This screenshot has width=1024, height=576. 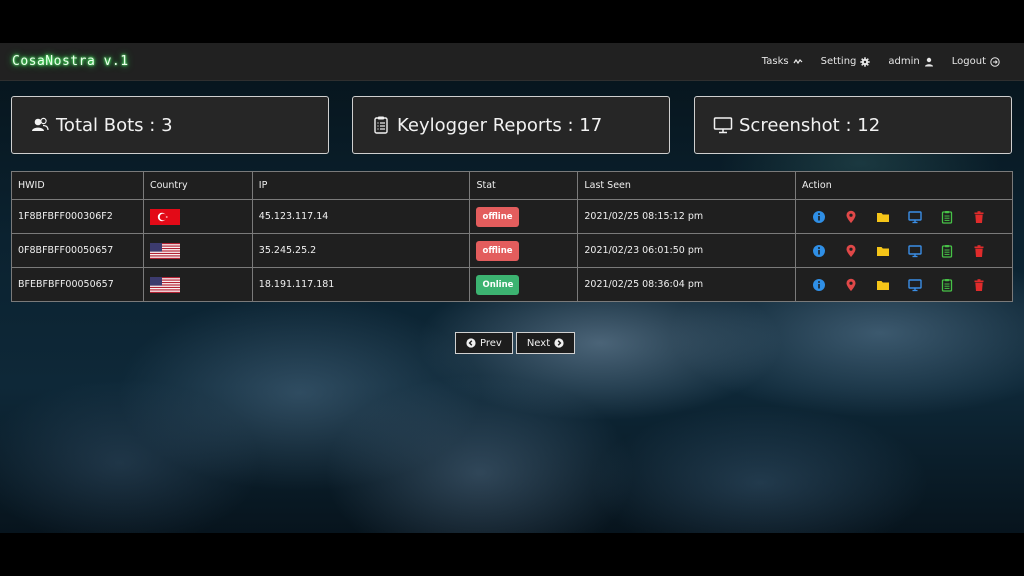 I want to click on cell-hwid: BFEBFBFF00050657, so click(x=77, y=284).